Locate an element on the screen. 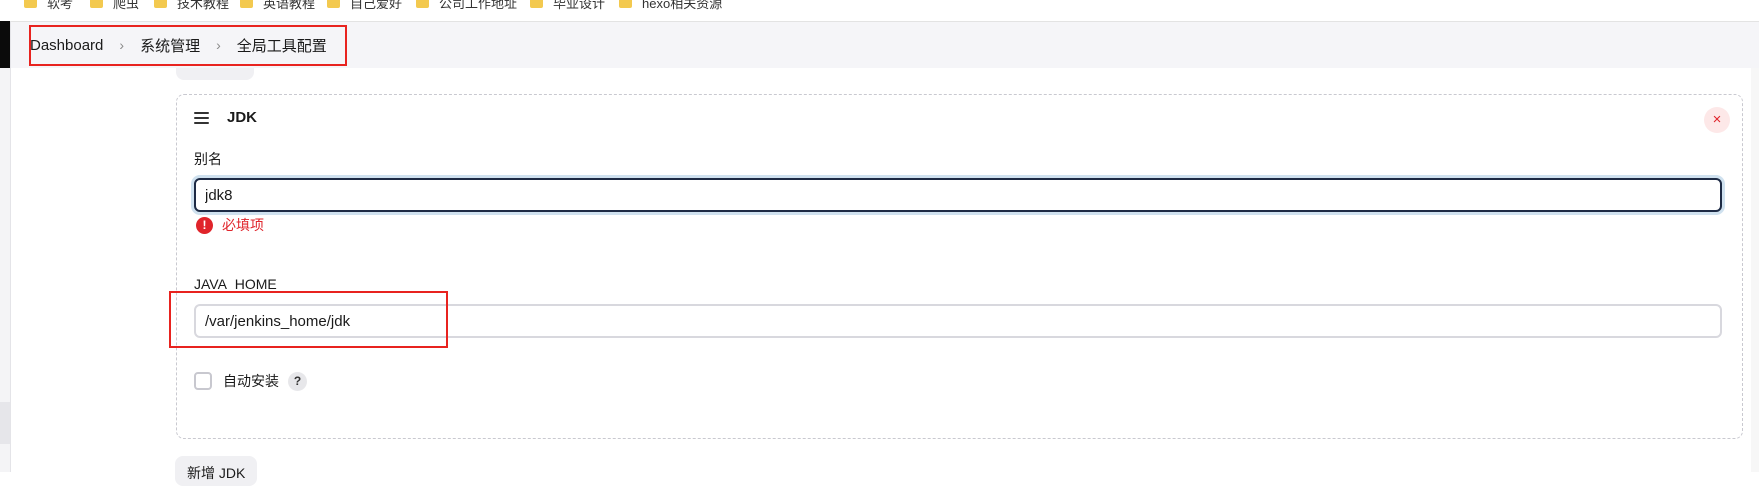 The width and height of the screenshot is (1759, 486). bookmark-label: hexo相关资源 is located at coordinates (682, 5).